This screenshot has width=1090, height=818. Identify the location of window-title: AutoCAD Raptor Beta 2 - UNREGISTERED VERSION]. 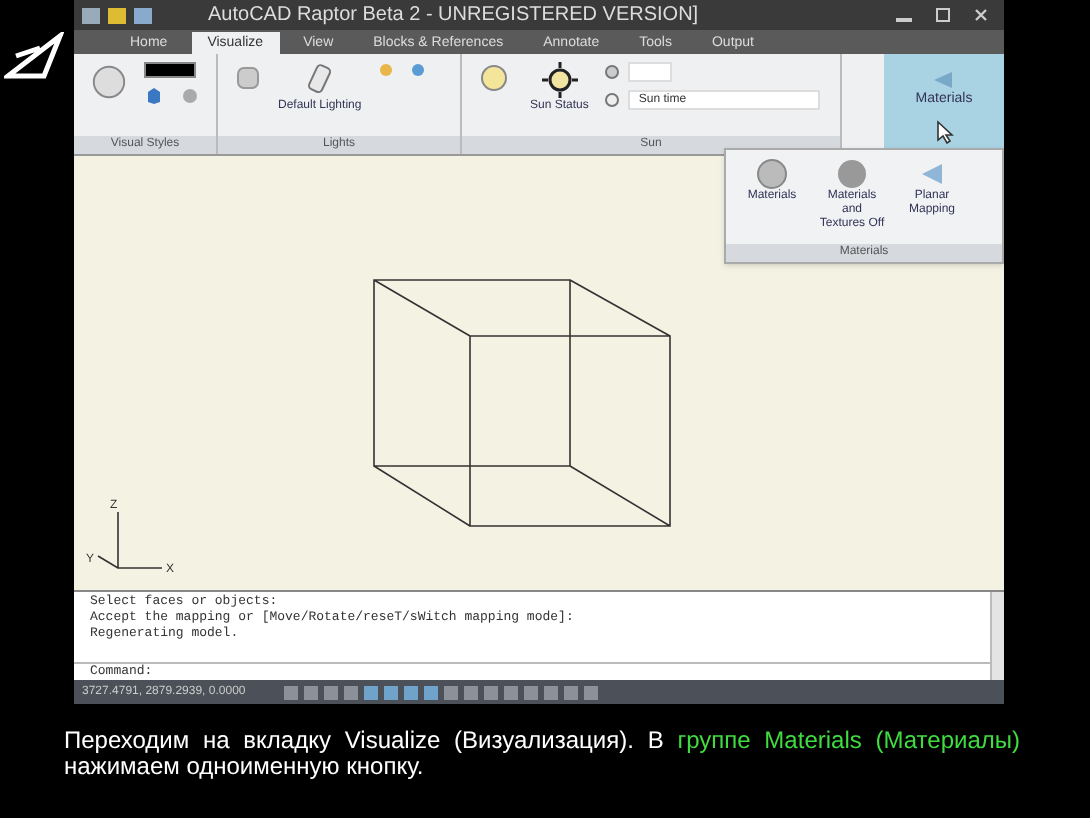
(453, 16).